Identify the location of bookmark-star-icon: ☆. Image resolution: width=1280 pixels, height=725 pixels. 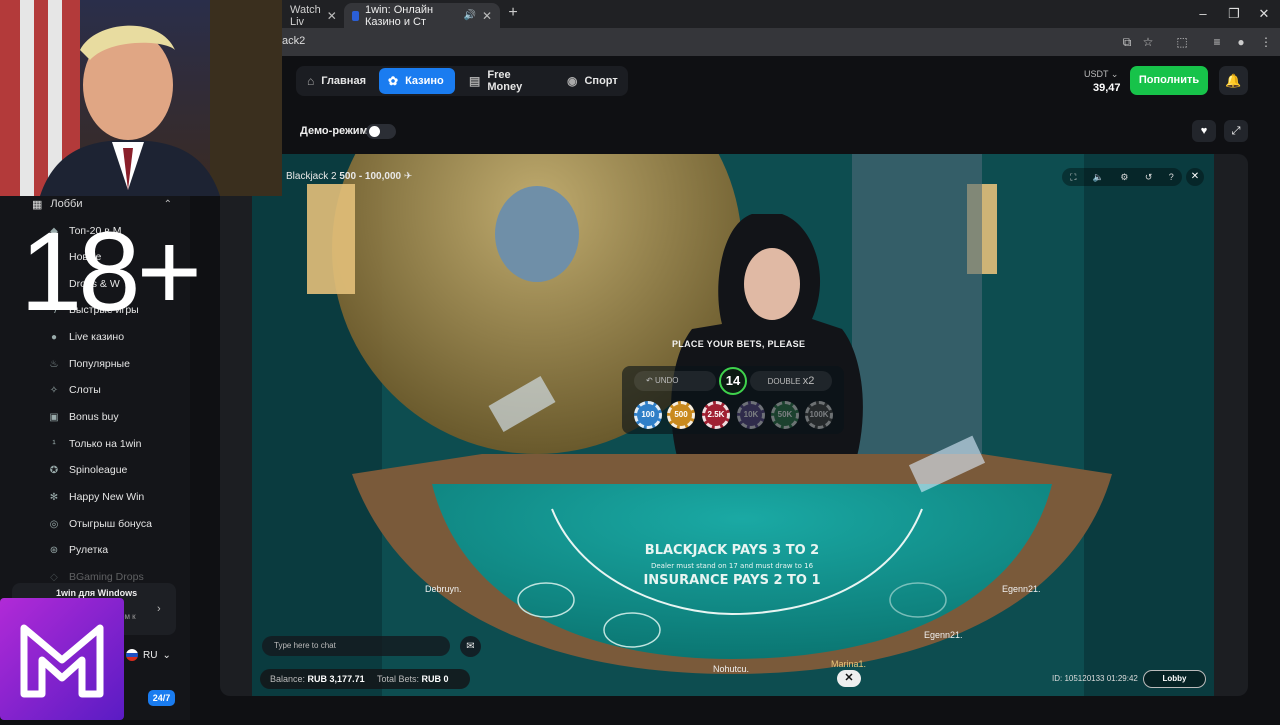
(1148, 42).